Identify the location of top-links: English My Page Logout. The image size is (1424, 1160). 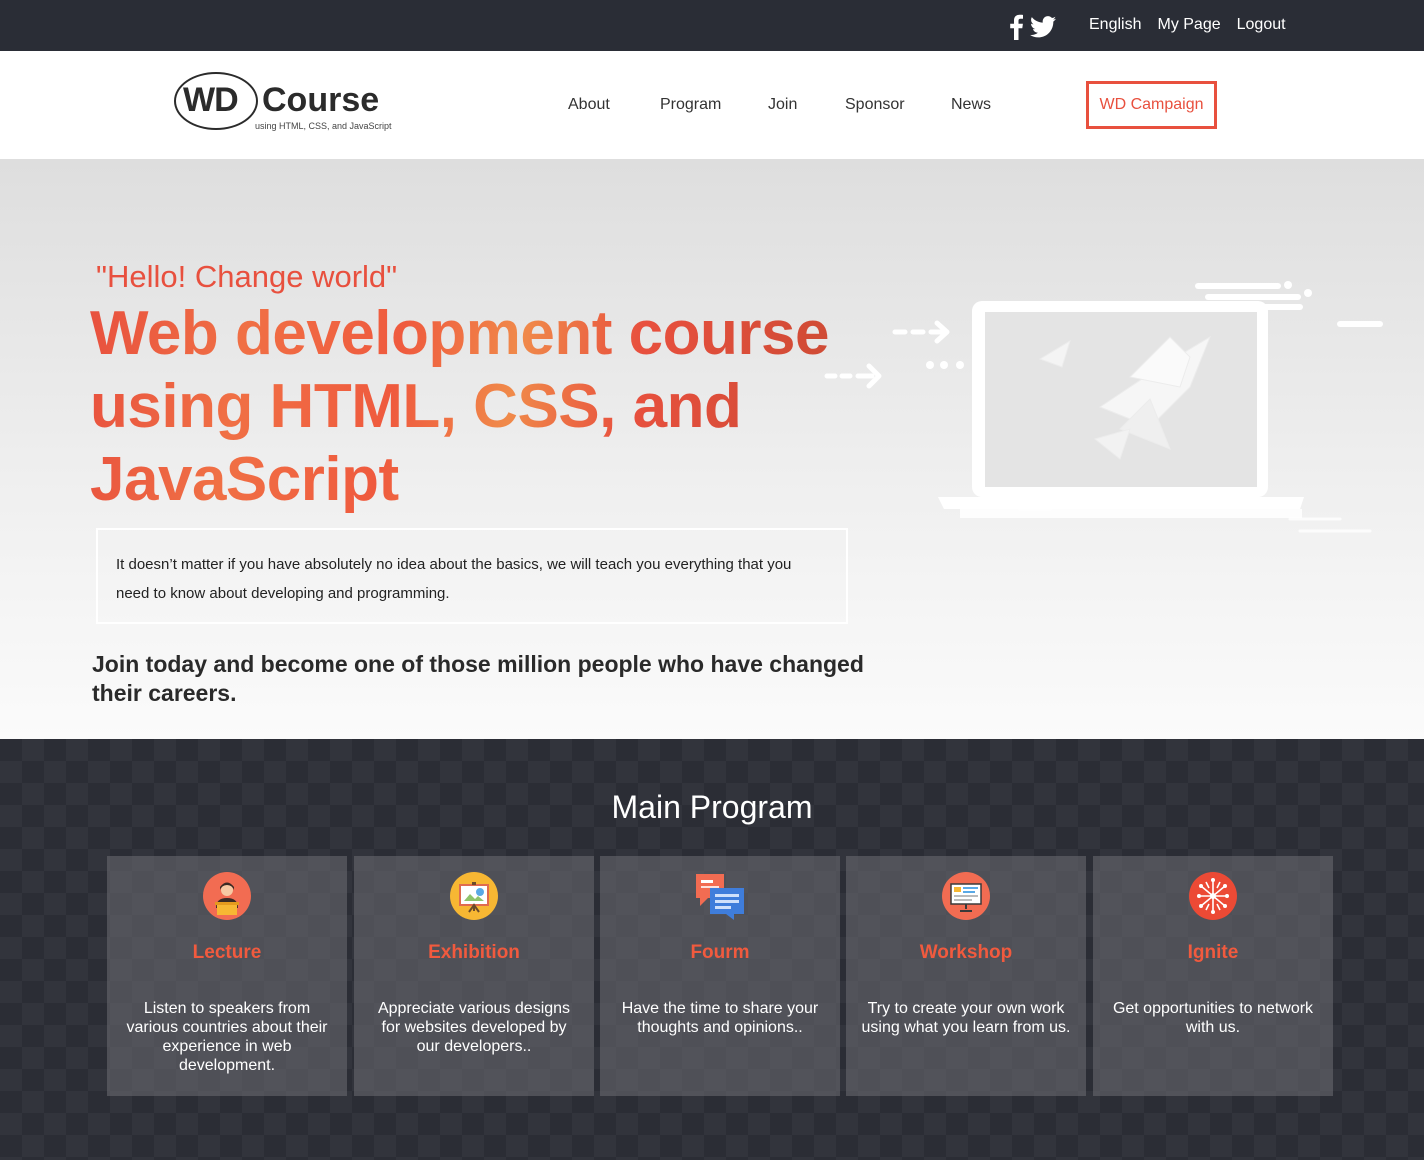
(1187, 25).